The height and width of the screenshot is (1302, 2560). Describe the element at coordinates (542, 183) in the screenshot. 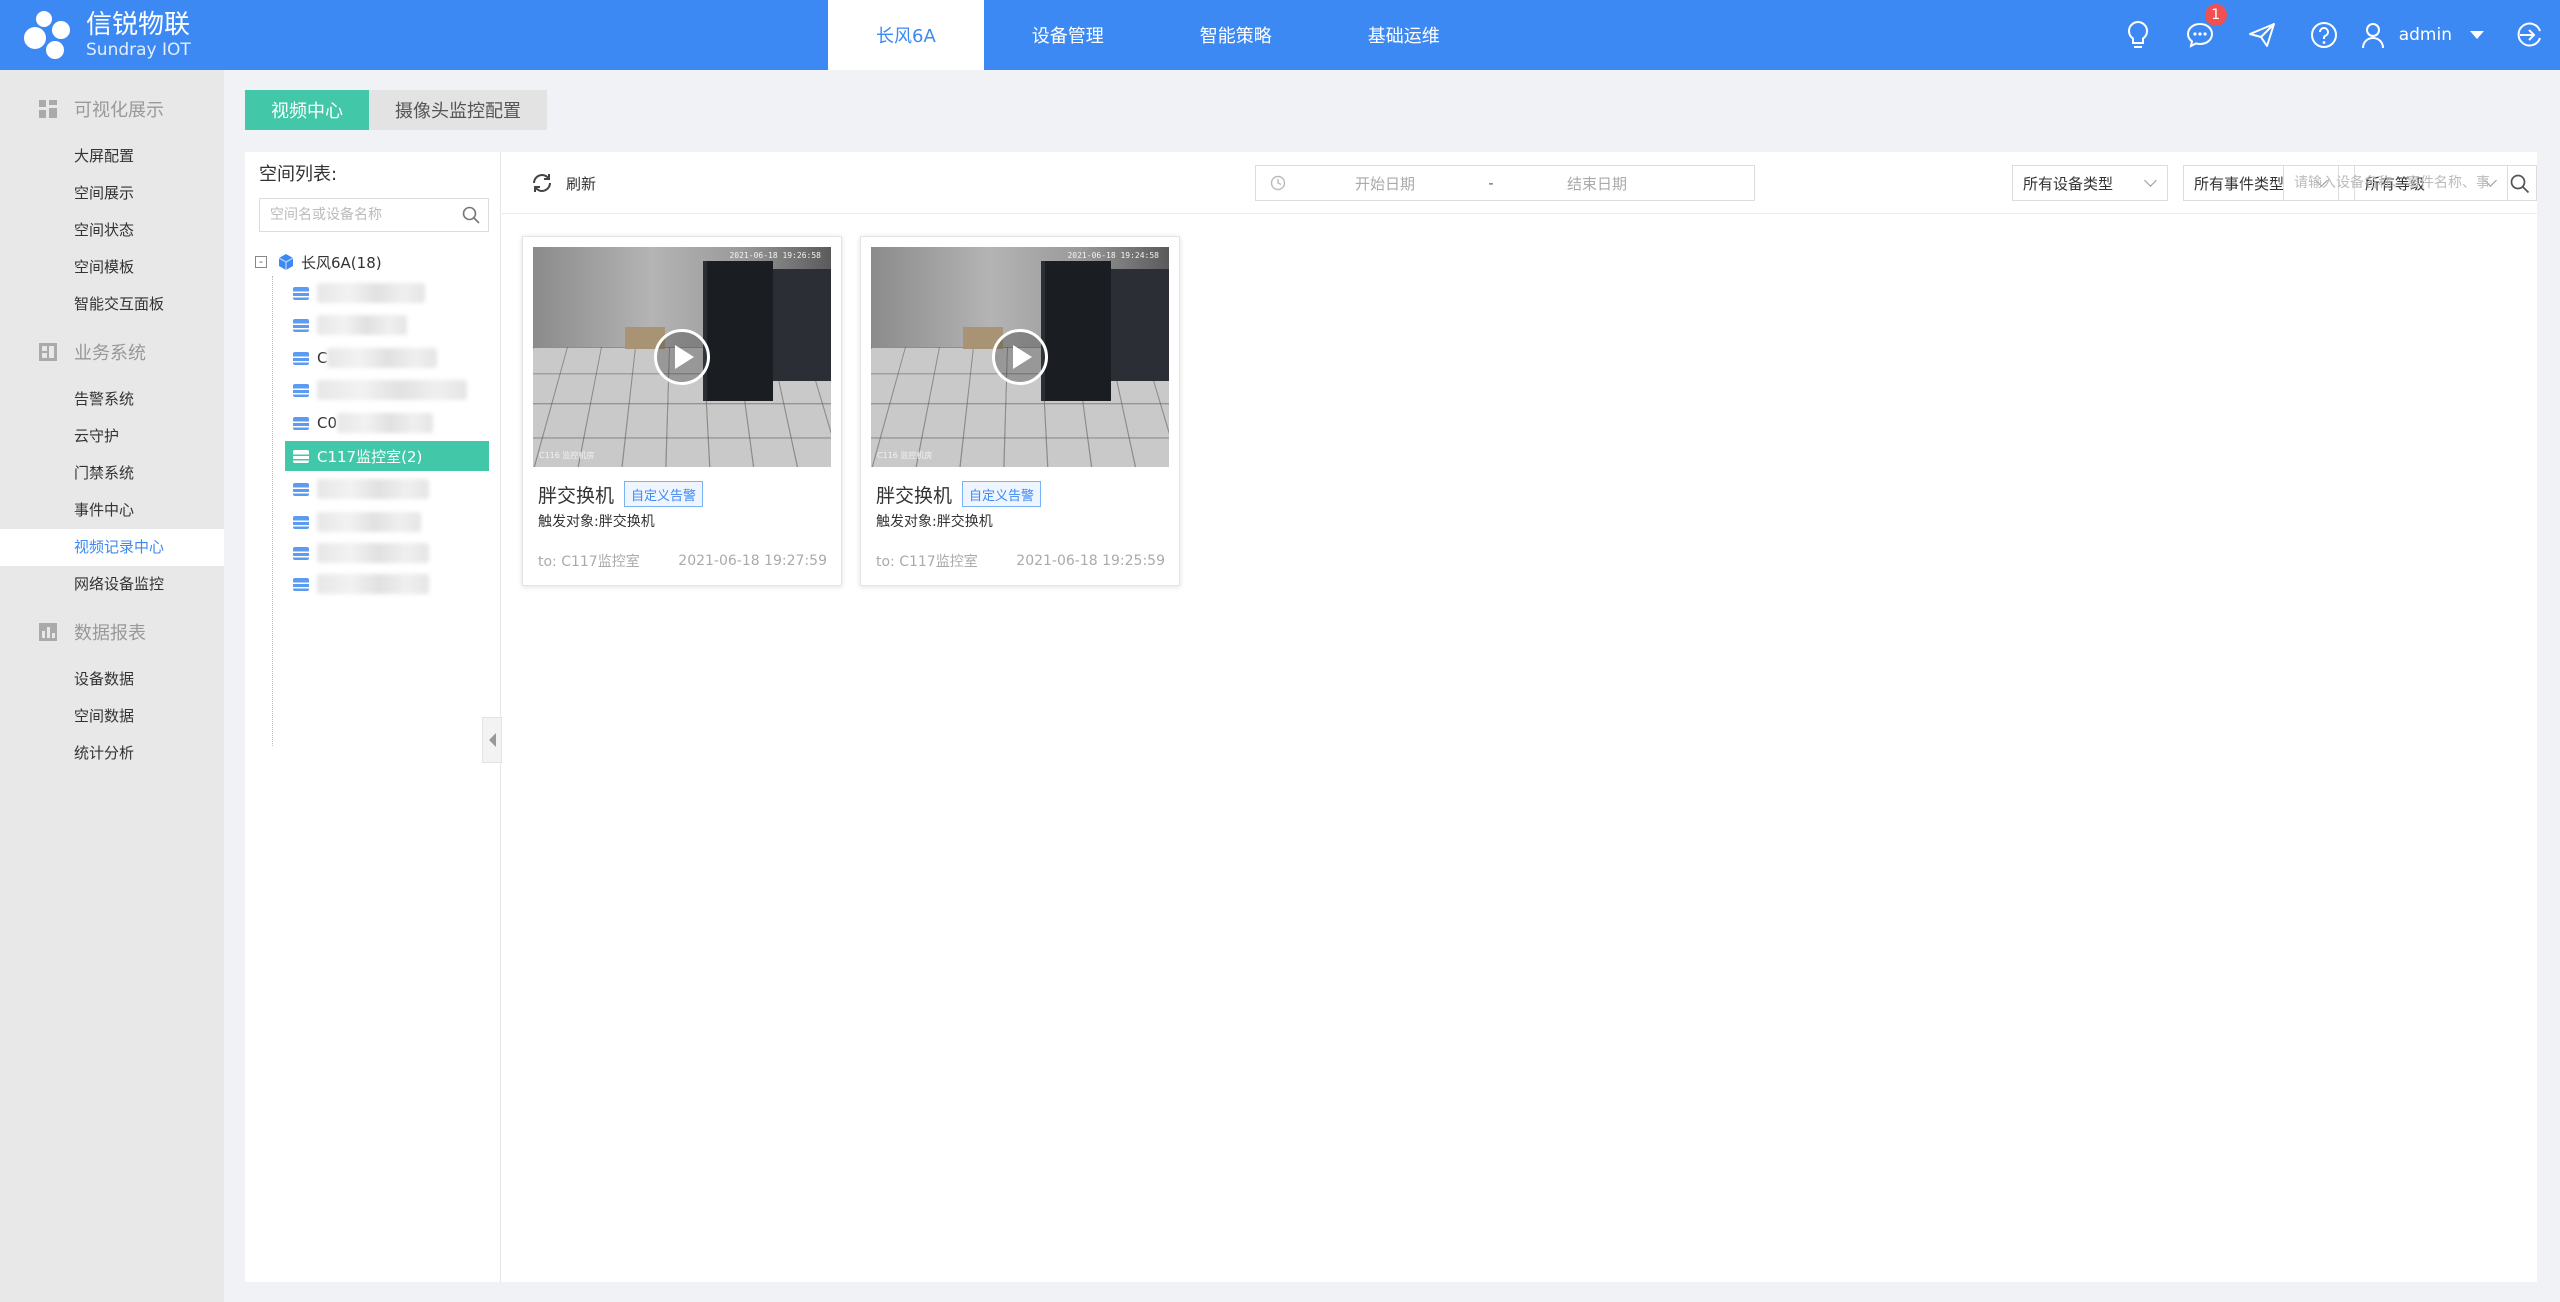

I see `refresh-icon` at that location.